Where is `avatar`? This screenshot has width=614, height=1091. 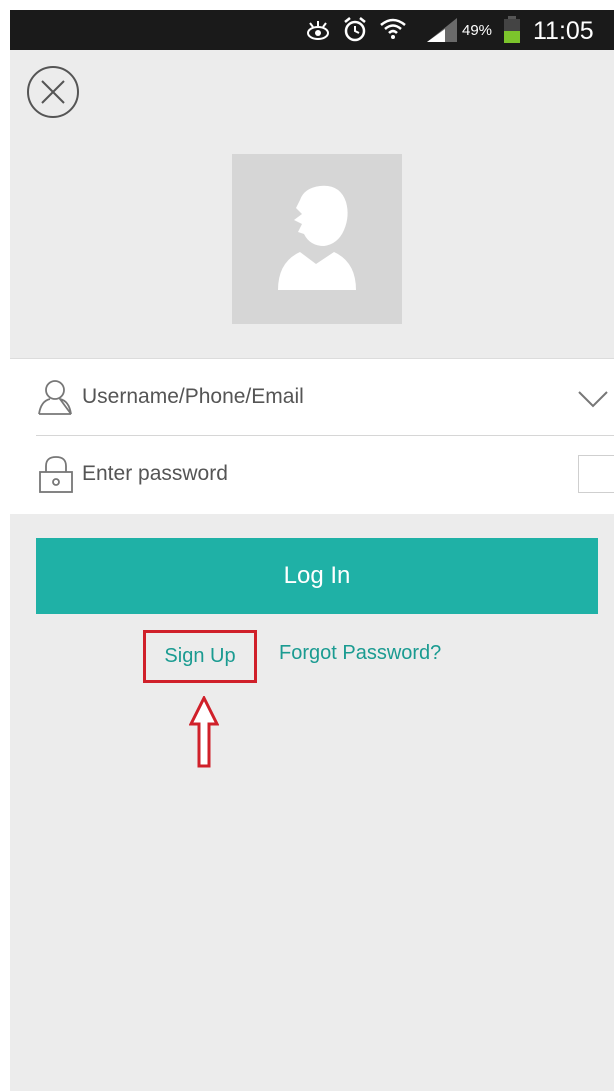
avatar is located at coordinates (317, 239).